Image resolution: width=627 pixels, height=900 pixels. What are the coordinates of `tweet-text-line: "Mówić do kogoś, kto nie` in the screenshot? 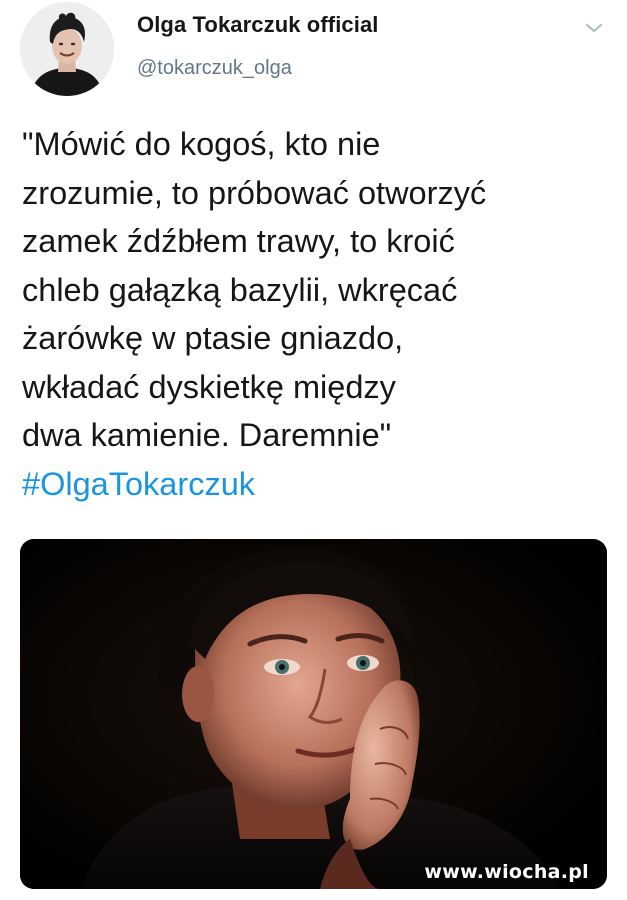 It's located at (201, 144).